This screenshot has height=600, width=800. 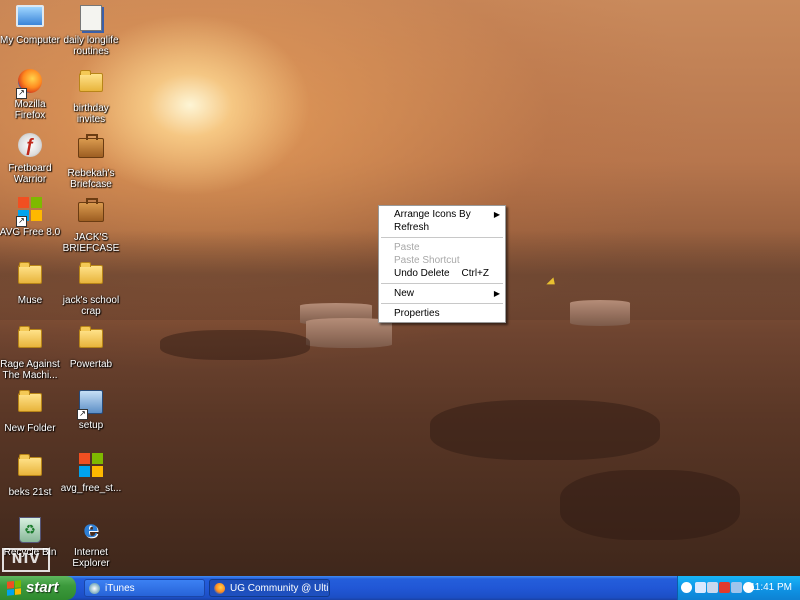 I want to click on start-button: start, so click(x=38, y=588).